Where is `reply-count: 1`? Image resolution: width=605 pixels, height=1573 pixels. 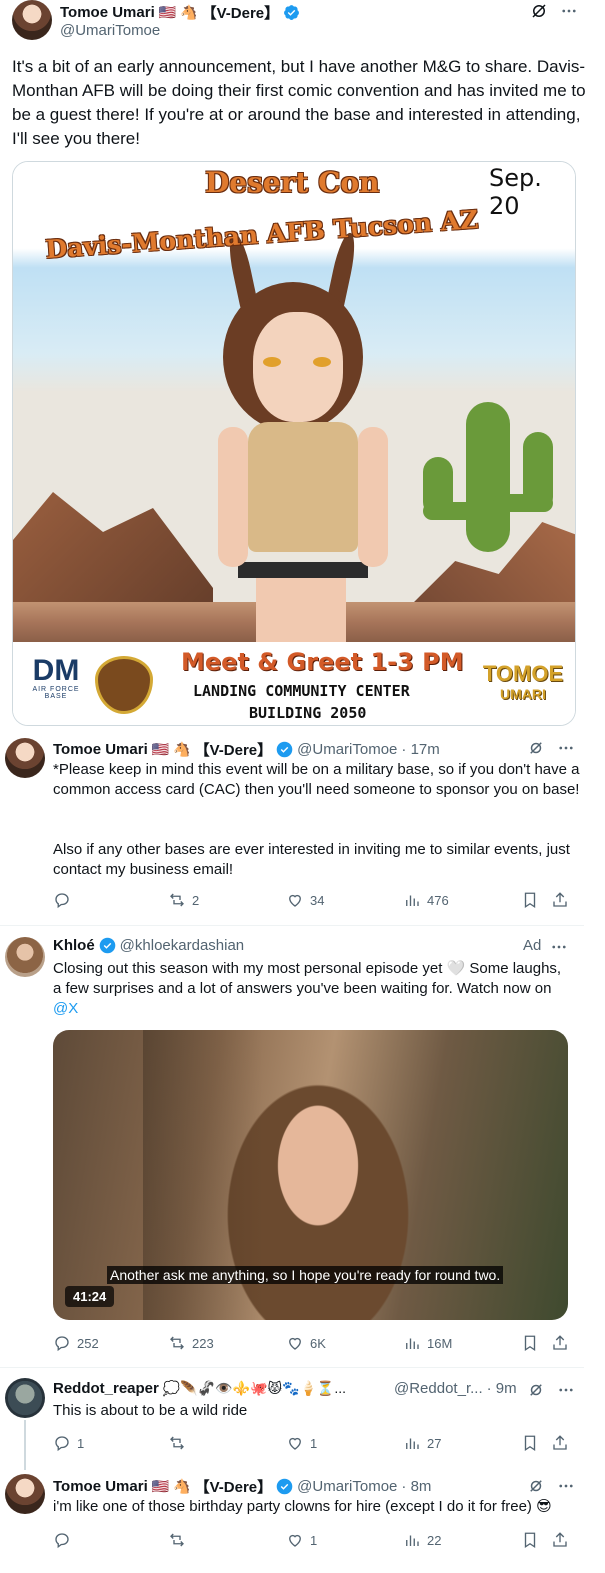 reply-count: 1 is located at coordinates (81, 1443).